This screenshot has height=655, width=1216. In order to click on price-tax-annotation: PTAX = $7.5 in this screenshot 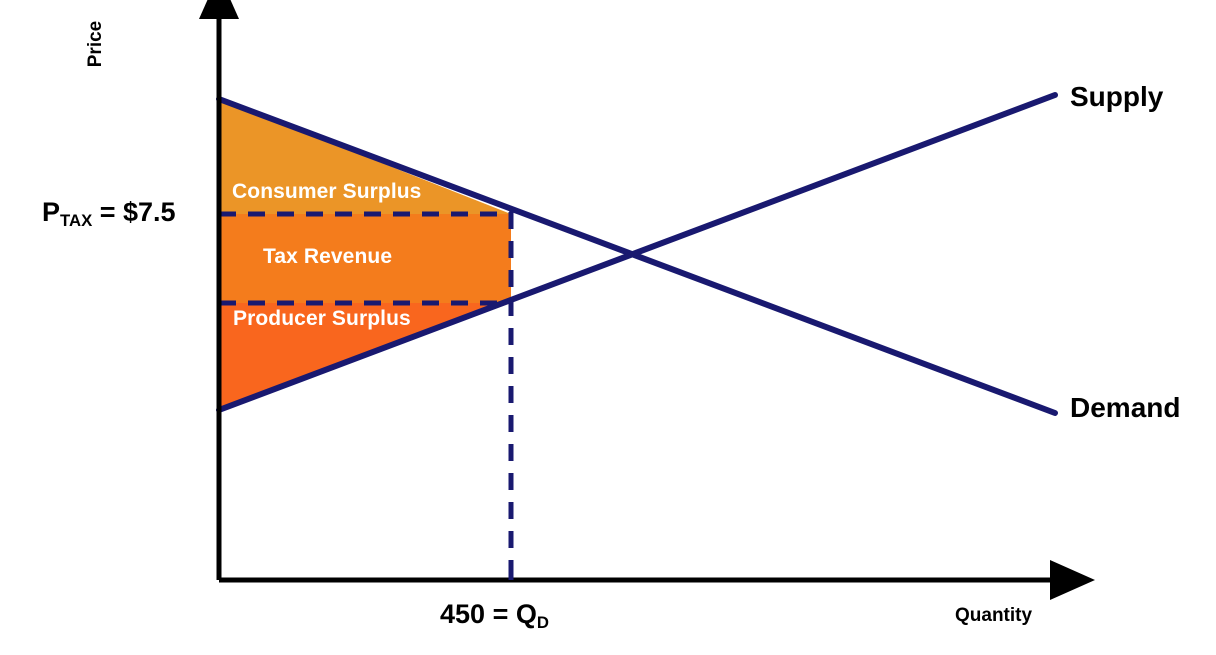, I will do `click(109, 213)`.